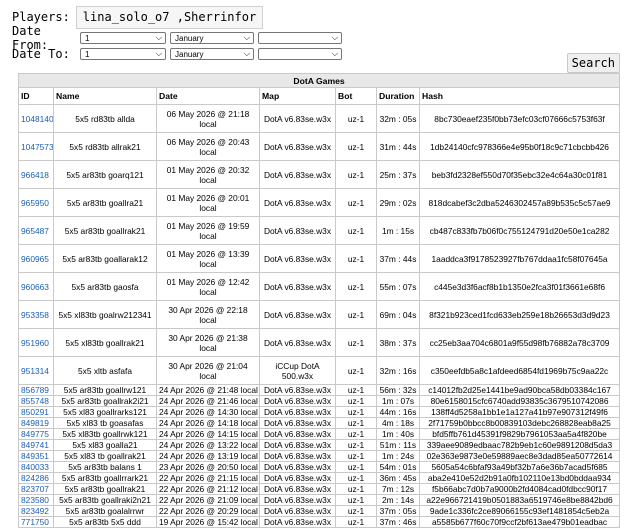  I want to click on column-header-duration: Duration, so click(398, 96).